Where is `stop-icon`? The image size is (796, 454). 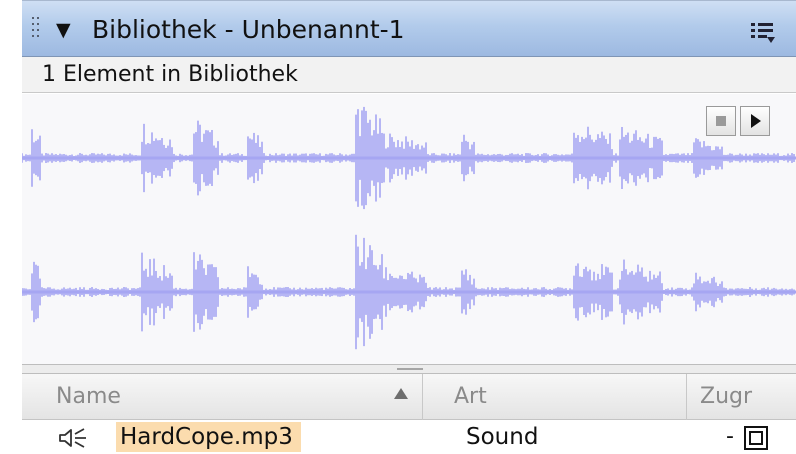 stop-icon is located at coordinates (721, 121).